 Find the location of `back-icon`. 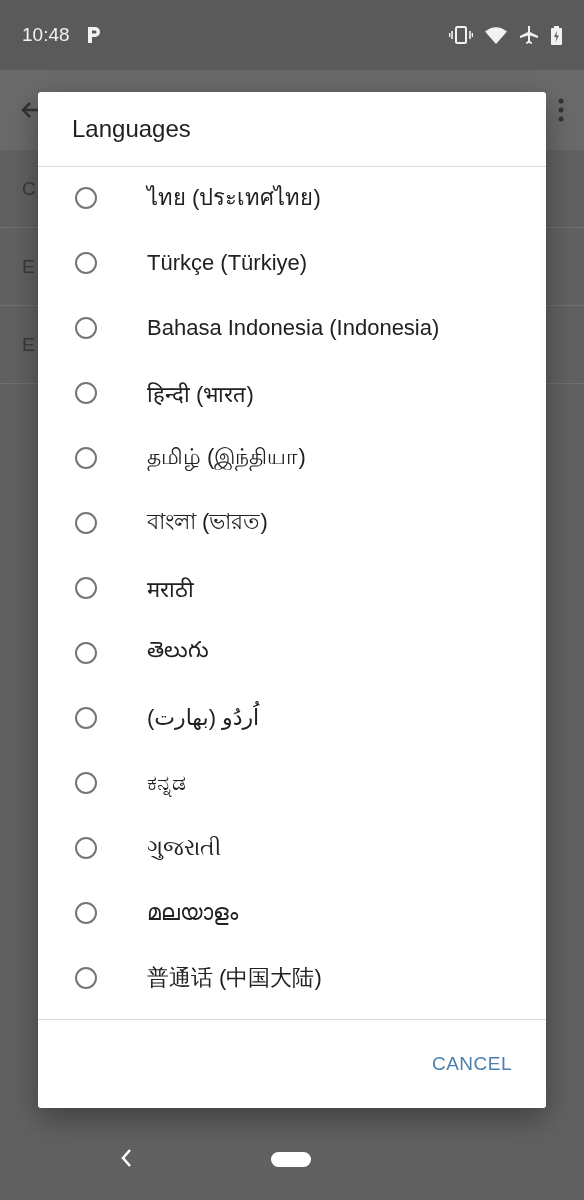

back-icon is located at coordinates (126, 1158).